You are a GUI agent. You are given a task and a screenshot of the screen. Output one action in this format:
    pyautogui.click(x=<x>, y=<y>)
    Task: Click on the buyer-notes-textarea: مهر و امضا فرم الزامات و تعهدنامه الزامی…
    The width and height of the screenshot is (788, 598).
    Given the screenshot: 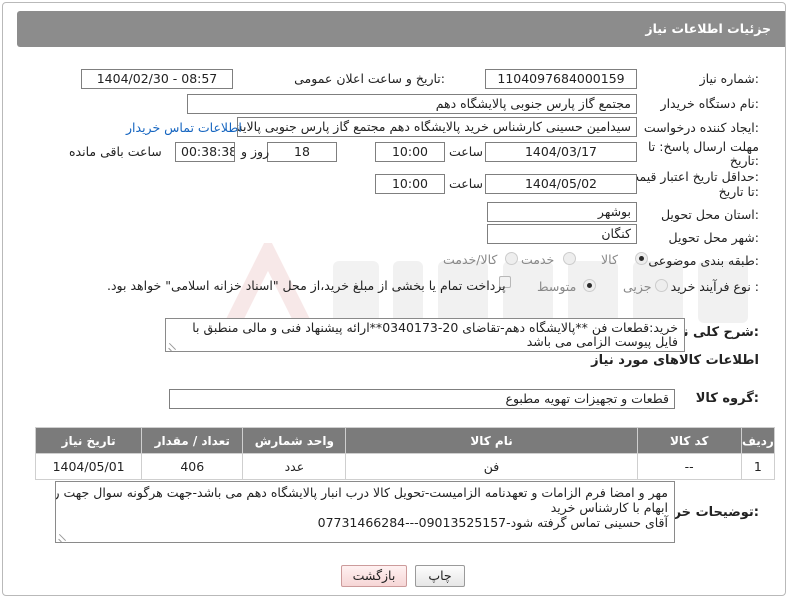 What is the action you would take?
    pyautogui.click(x=365, y=512)
    